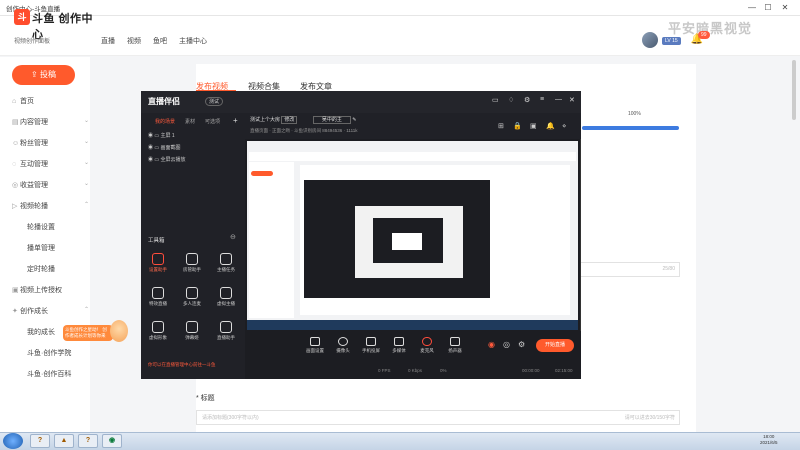 This screenshot has height=450, width=800. I want to click on phone-cast-button: 手机投屏, so click(371, 345).